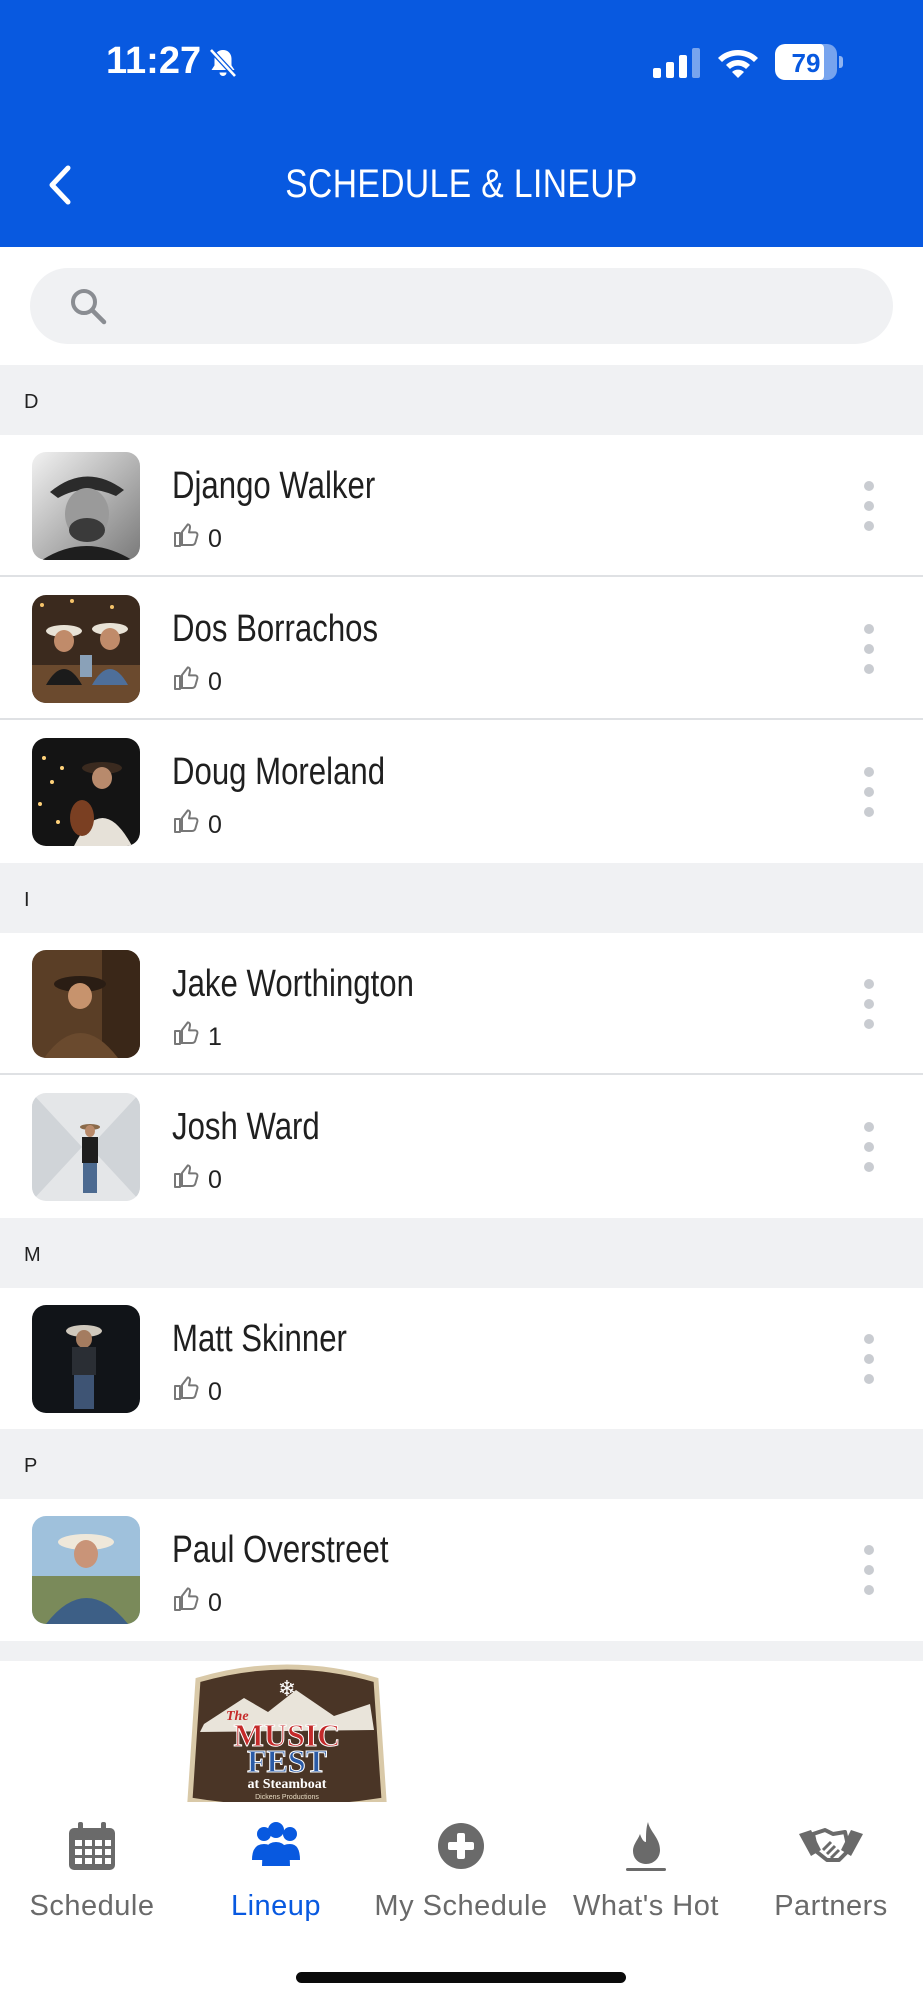  I want to click on artist-name: Dos Borrachos, so click(275, 629).